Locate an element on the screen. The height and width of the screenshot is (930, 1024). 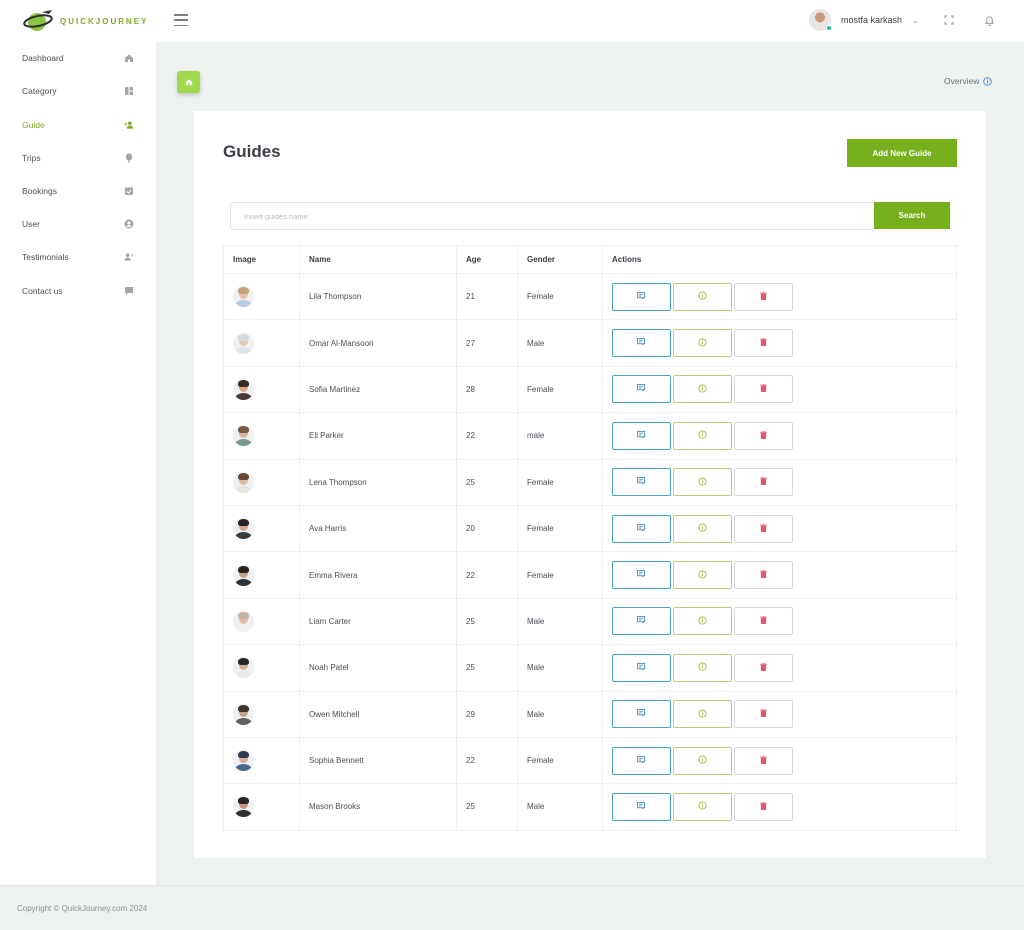
user-name: mostfa karkash is located at coordinates (872, 20).